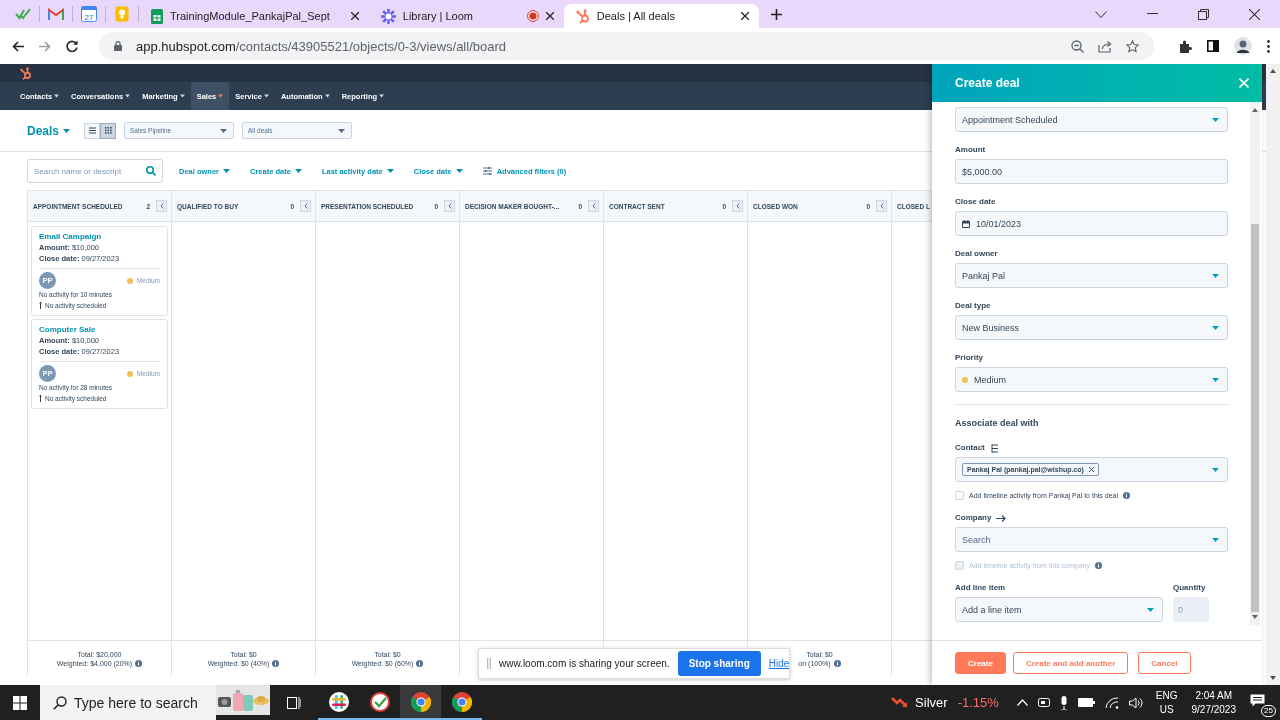 Image resolution: width=1280 pixels, height=720 pixels. What do you see at coordinates (1063, 702) in the screenshot?
I see `microphone-icon` at bounding box center [1063, 702].